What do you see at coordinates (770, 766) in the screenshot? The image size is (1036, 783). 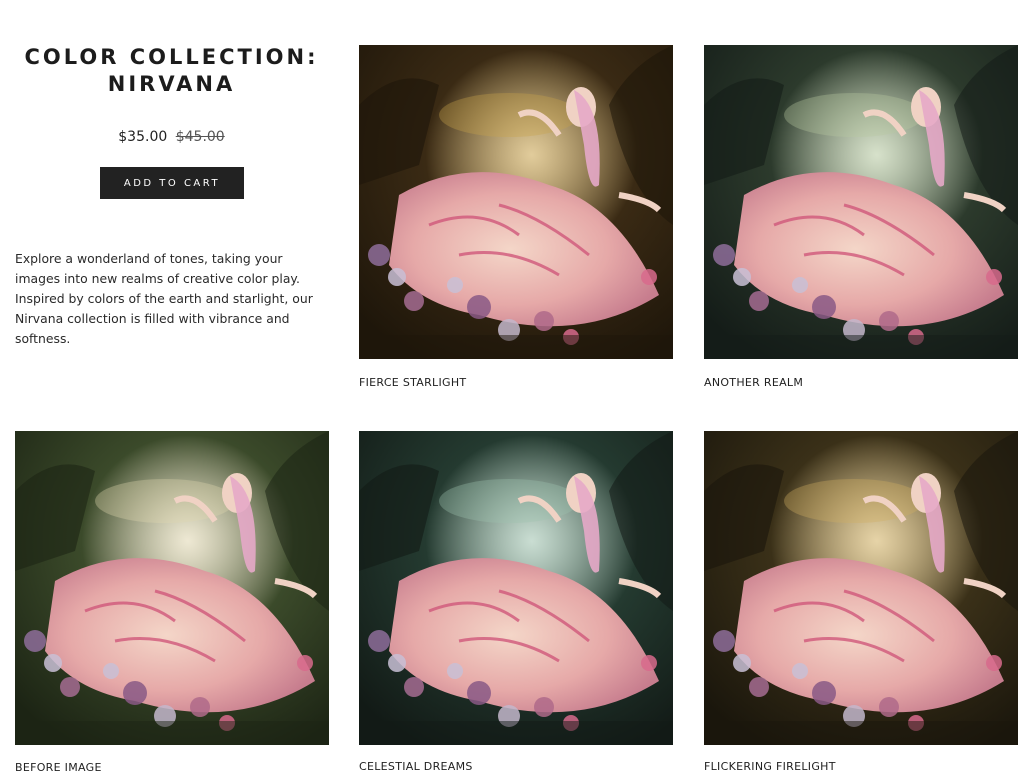 I see `gallery-caption: FLICKERING FIRELIGHT` at bounding box center [770, 766].